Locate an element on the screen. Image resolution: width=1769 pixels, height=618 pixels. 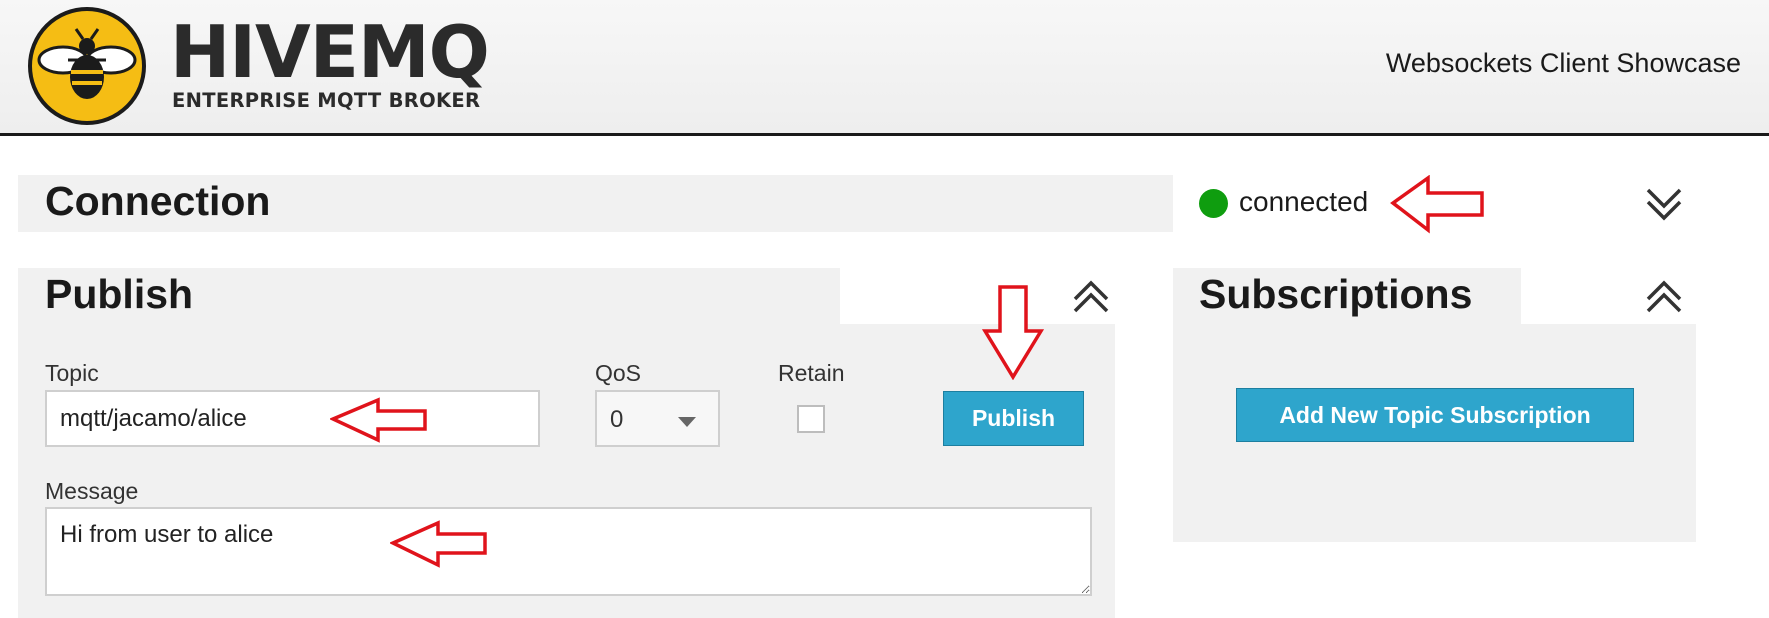
connection-status-indicator is located at coordinates (1213, 203).